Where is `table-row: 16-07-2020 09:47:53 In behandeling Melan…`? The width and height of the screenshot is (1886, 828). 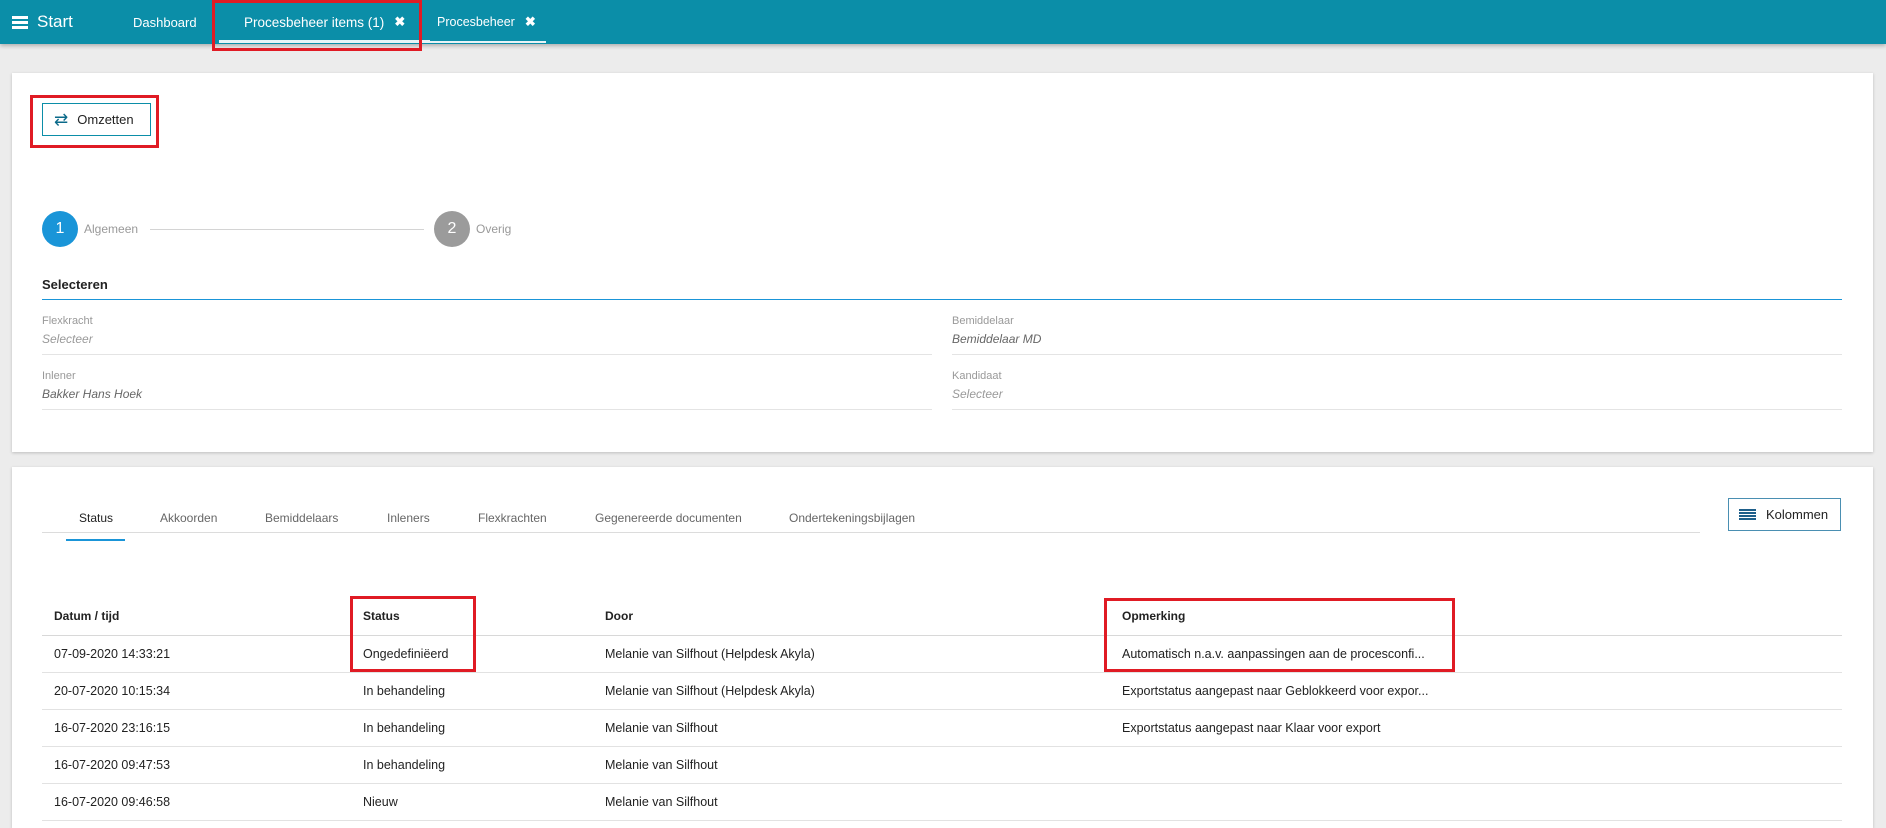
table-row: 16-07-2020 09:47:53 In behandeling Melan… is located at coordinates (942, 765).